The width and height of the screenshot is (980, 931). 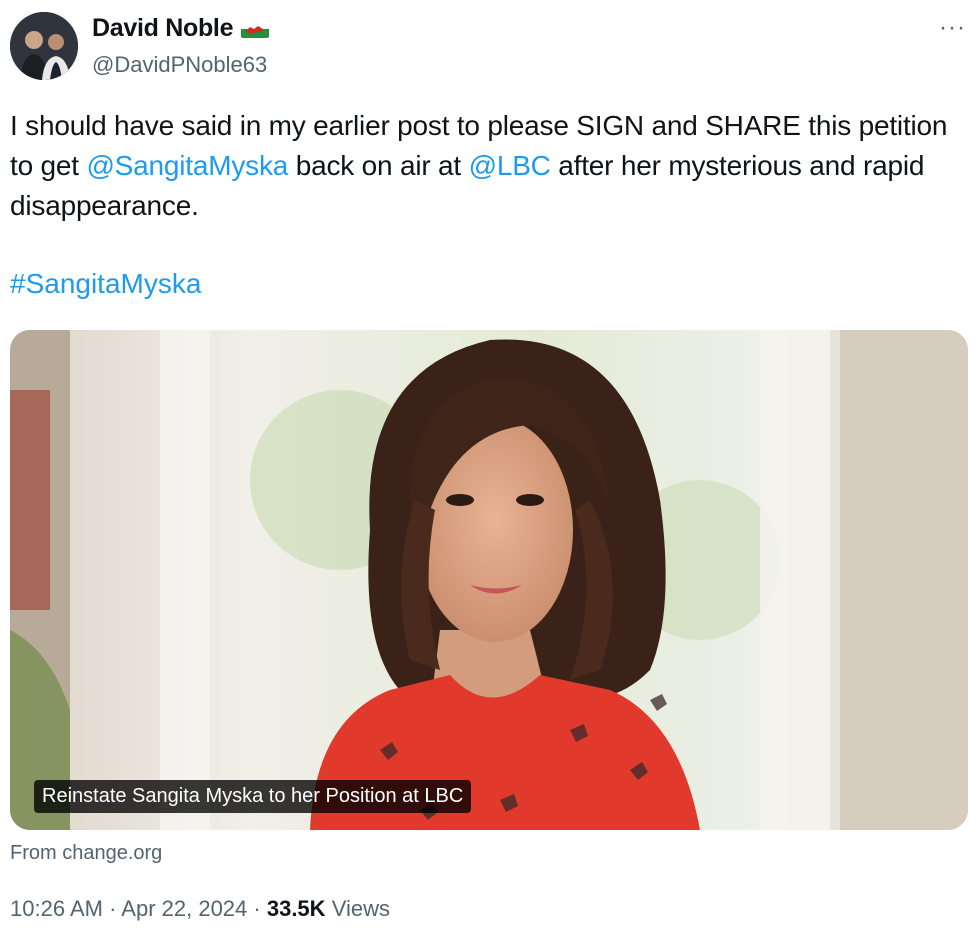 I want to click on post-time: 10:26 AM, so click(x=56, y=908).